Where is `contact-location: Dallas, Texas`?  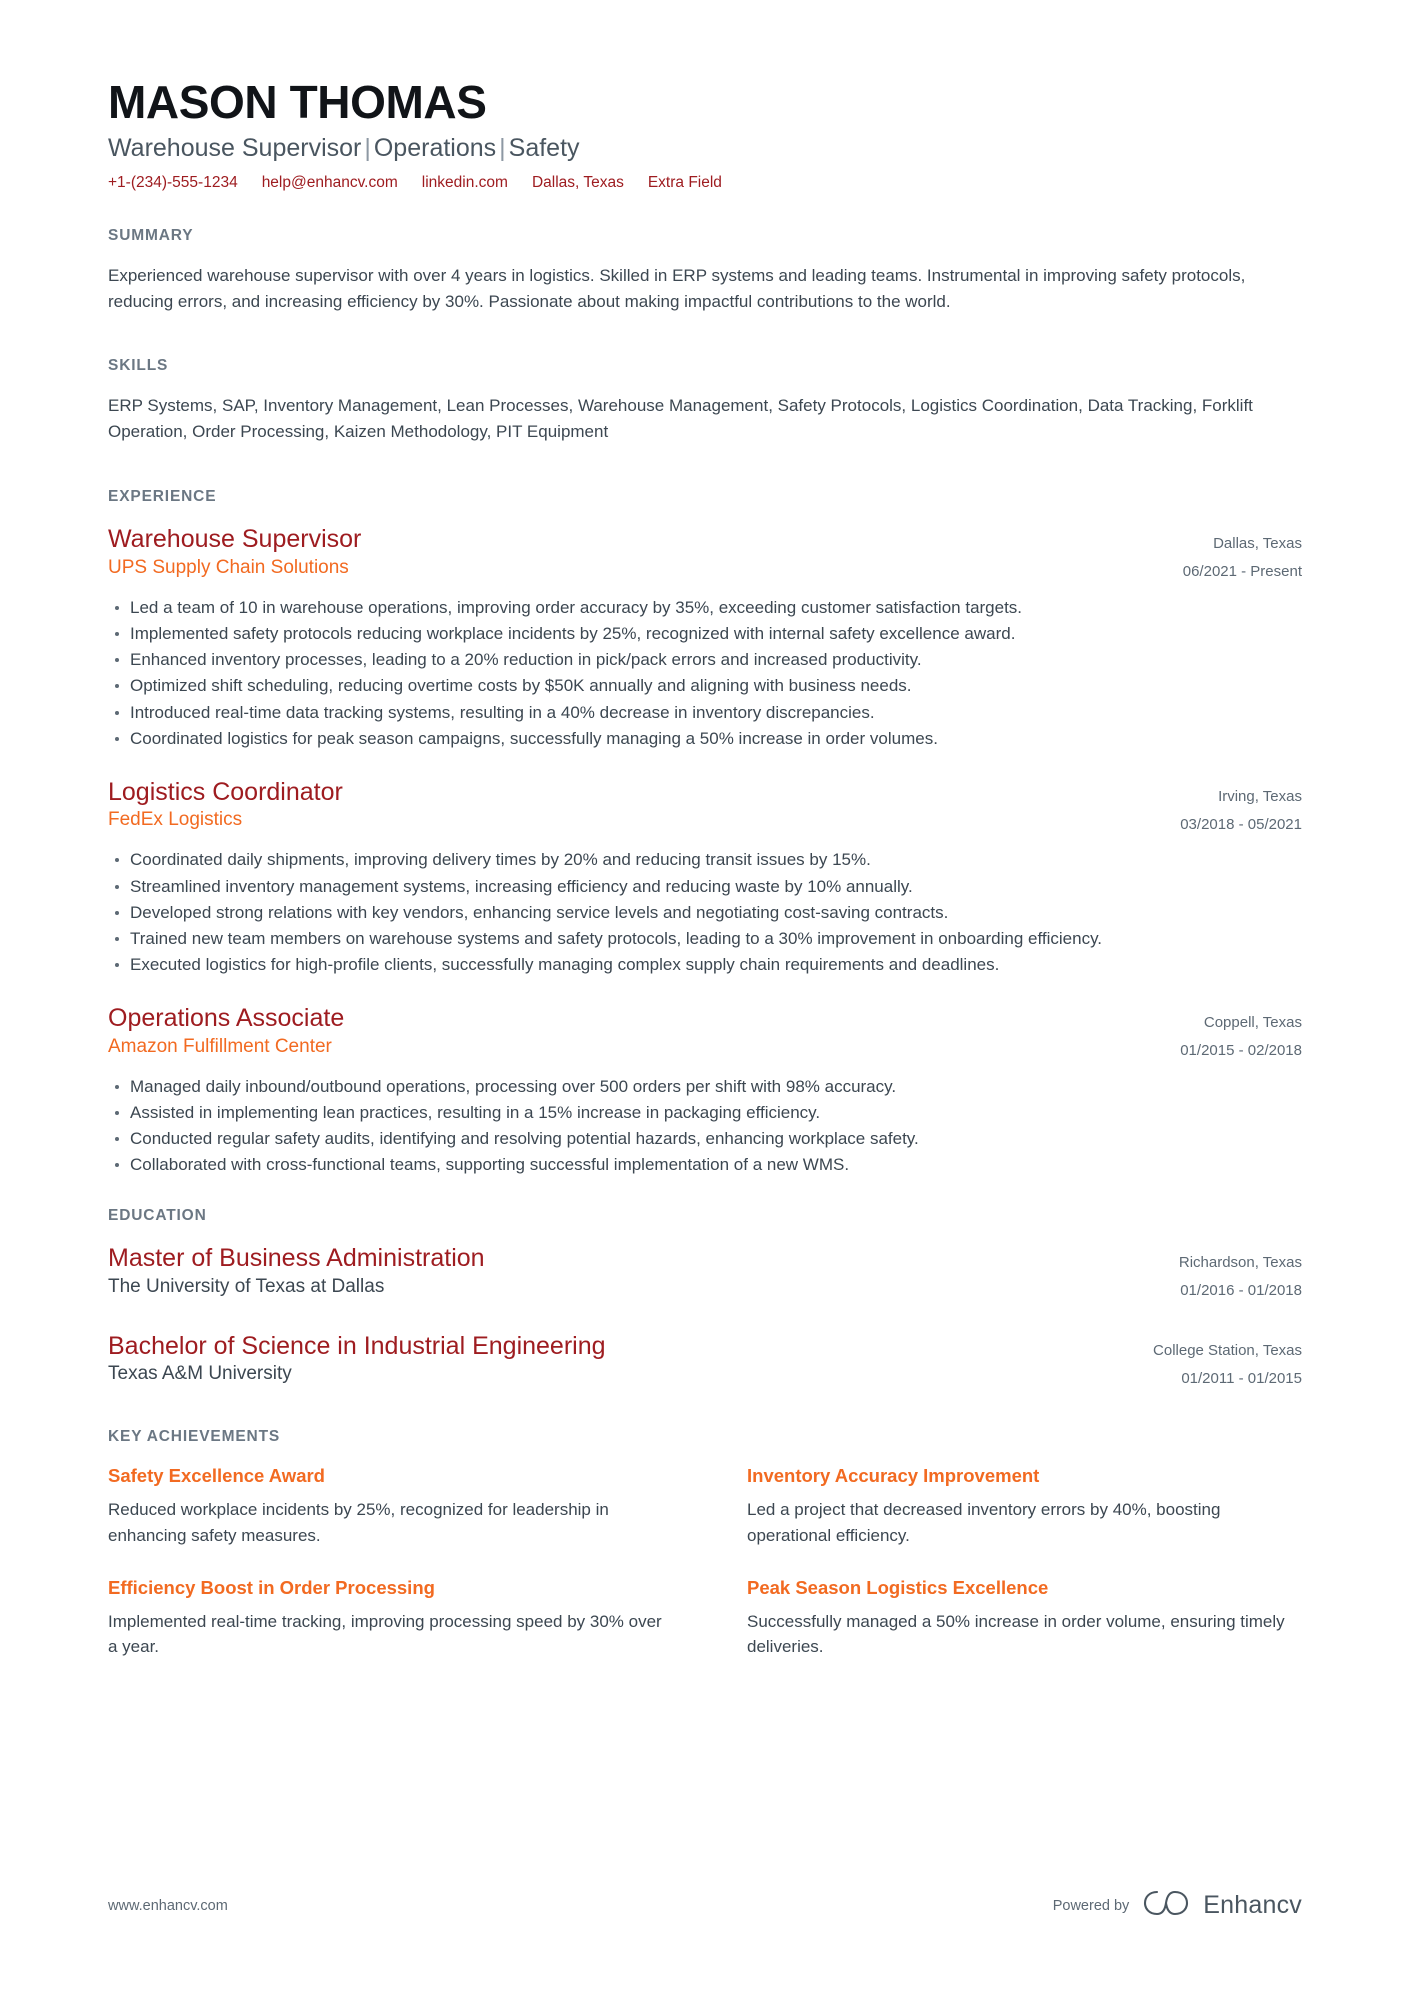 contact-location: Dallas, Texas is located at coordinates (578, 183).